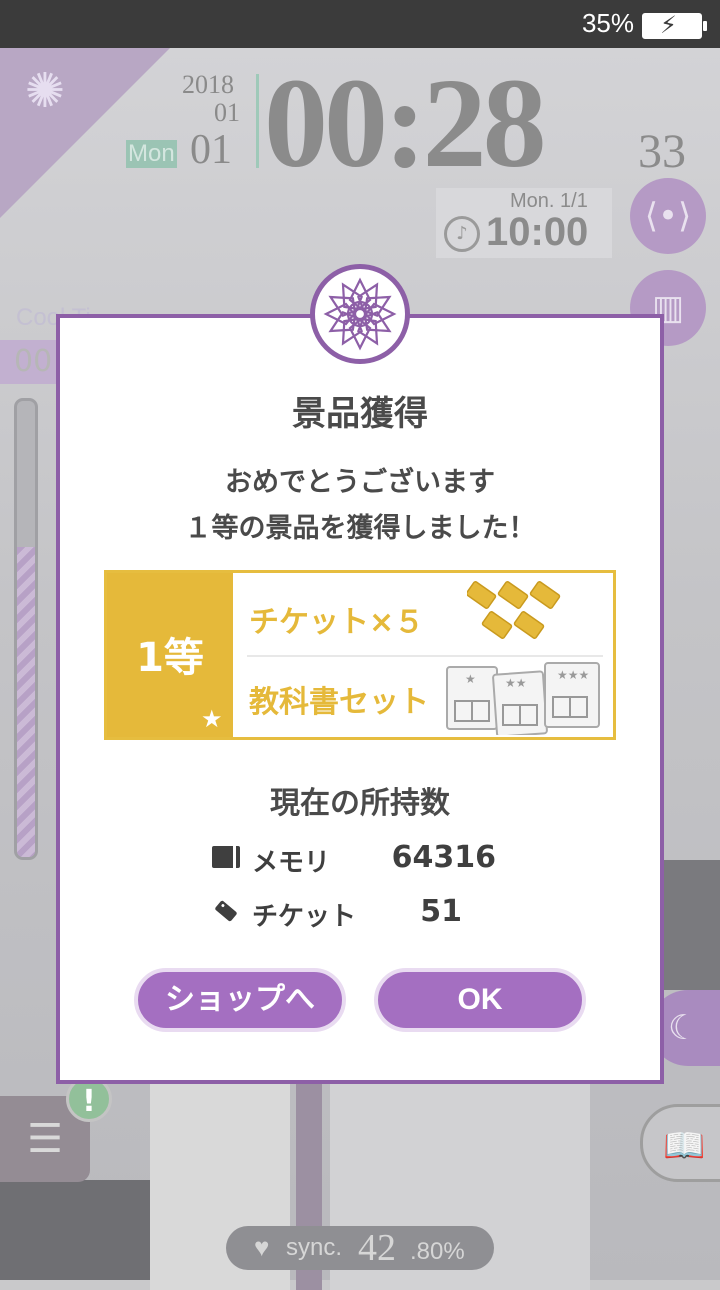 Image resolution: width=720 pixels, height=1290 pixels. I want to click on memory-value: 64316, so click(443, 857).